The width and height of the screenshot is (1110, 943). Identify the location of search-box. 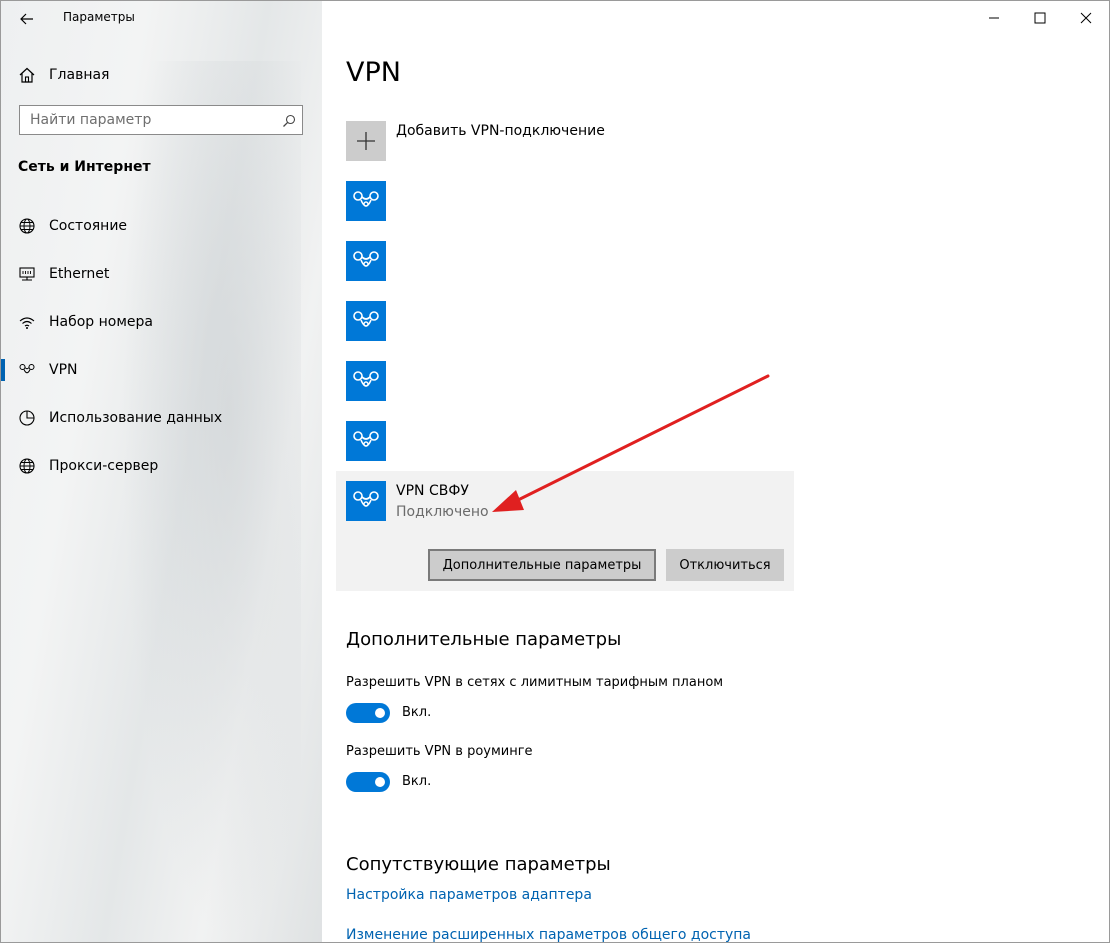
(161, 120).